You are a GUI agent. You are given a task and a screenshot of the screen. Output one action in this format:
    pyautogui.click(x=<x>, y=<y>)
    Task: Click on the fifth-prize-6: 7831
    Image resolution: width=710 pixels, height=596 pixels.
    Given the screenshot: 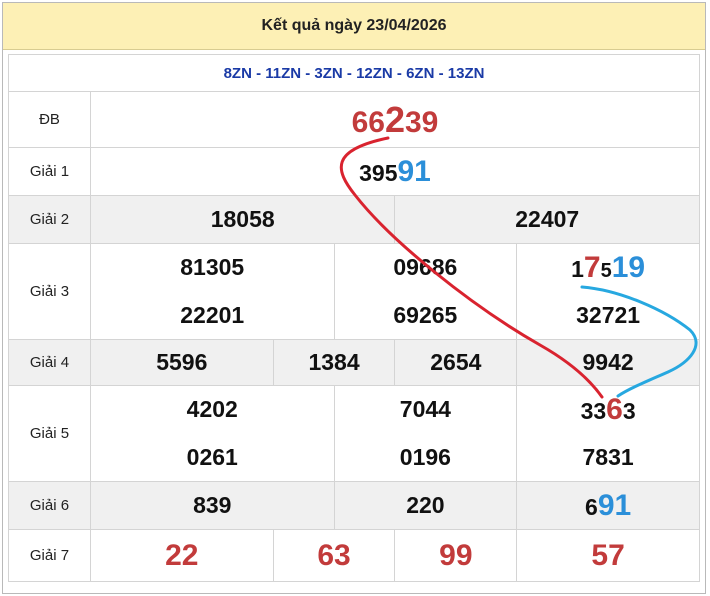 What is the action you would take?
    pyautogui.click(x=608, y=457)
    